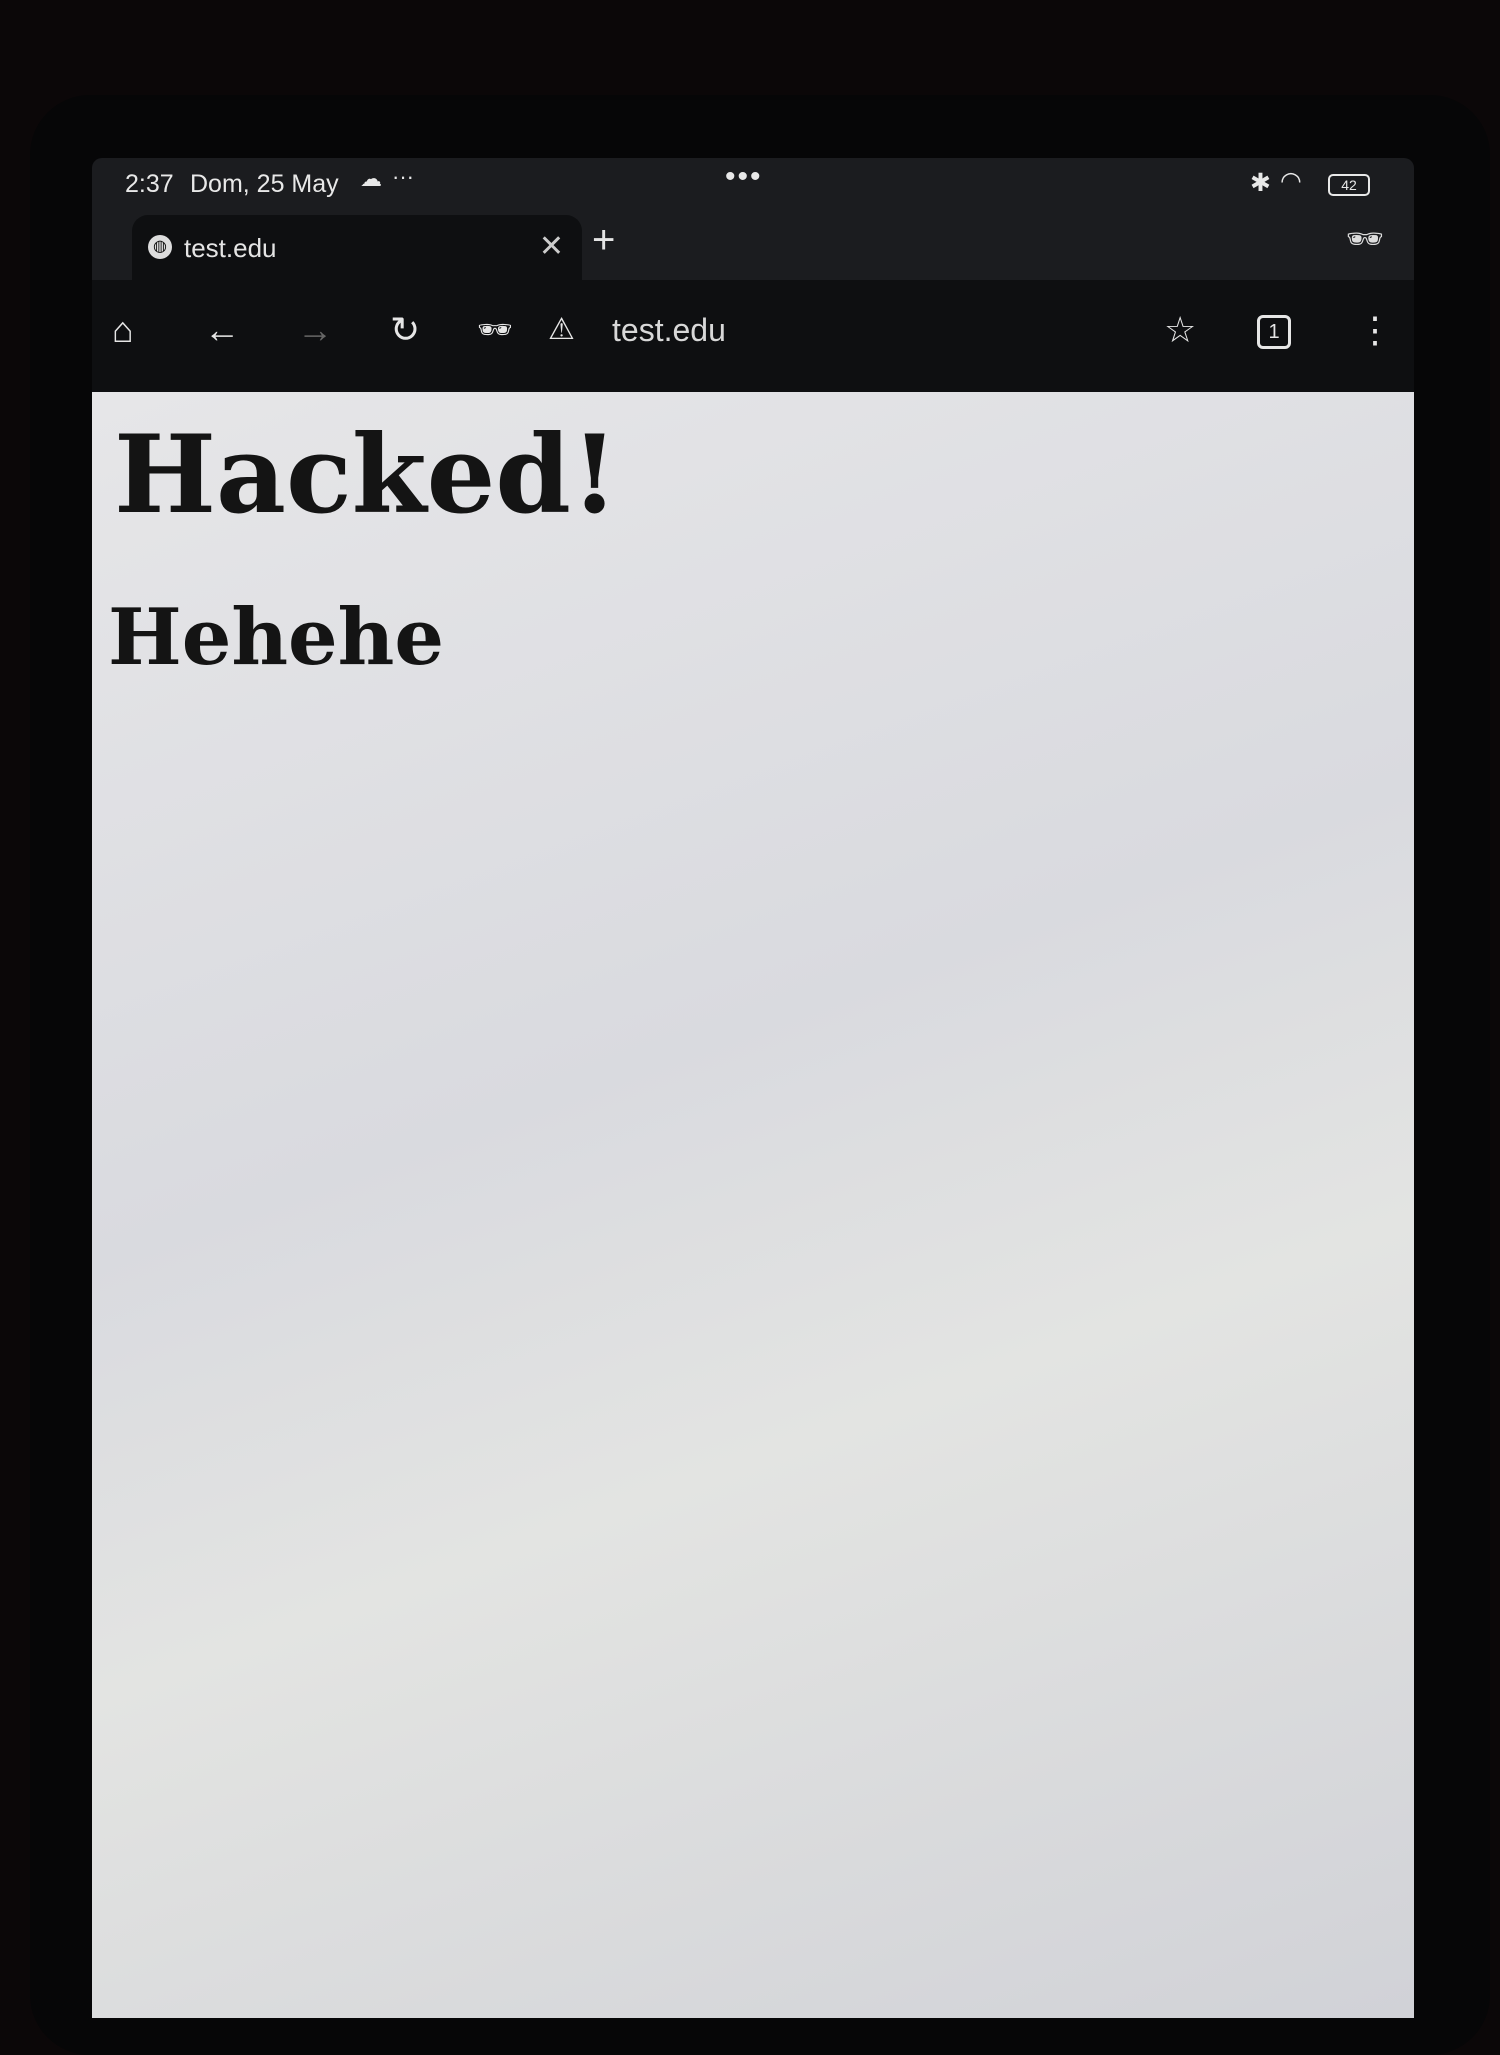  What do you see at coordinates (551, 246) in the screenshot?
I see `close-tab-icon: ✕` at bounding box center [551, 246].